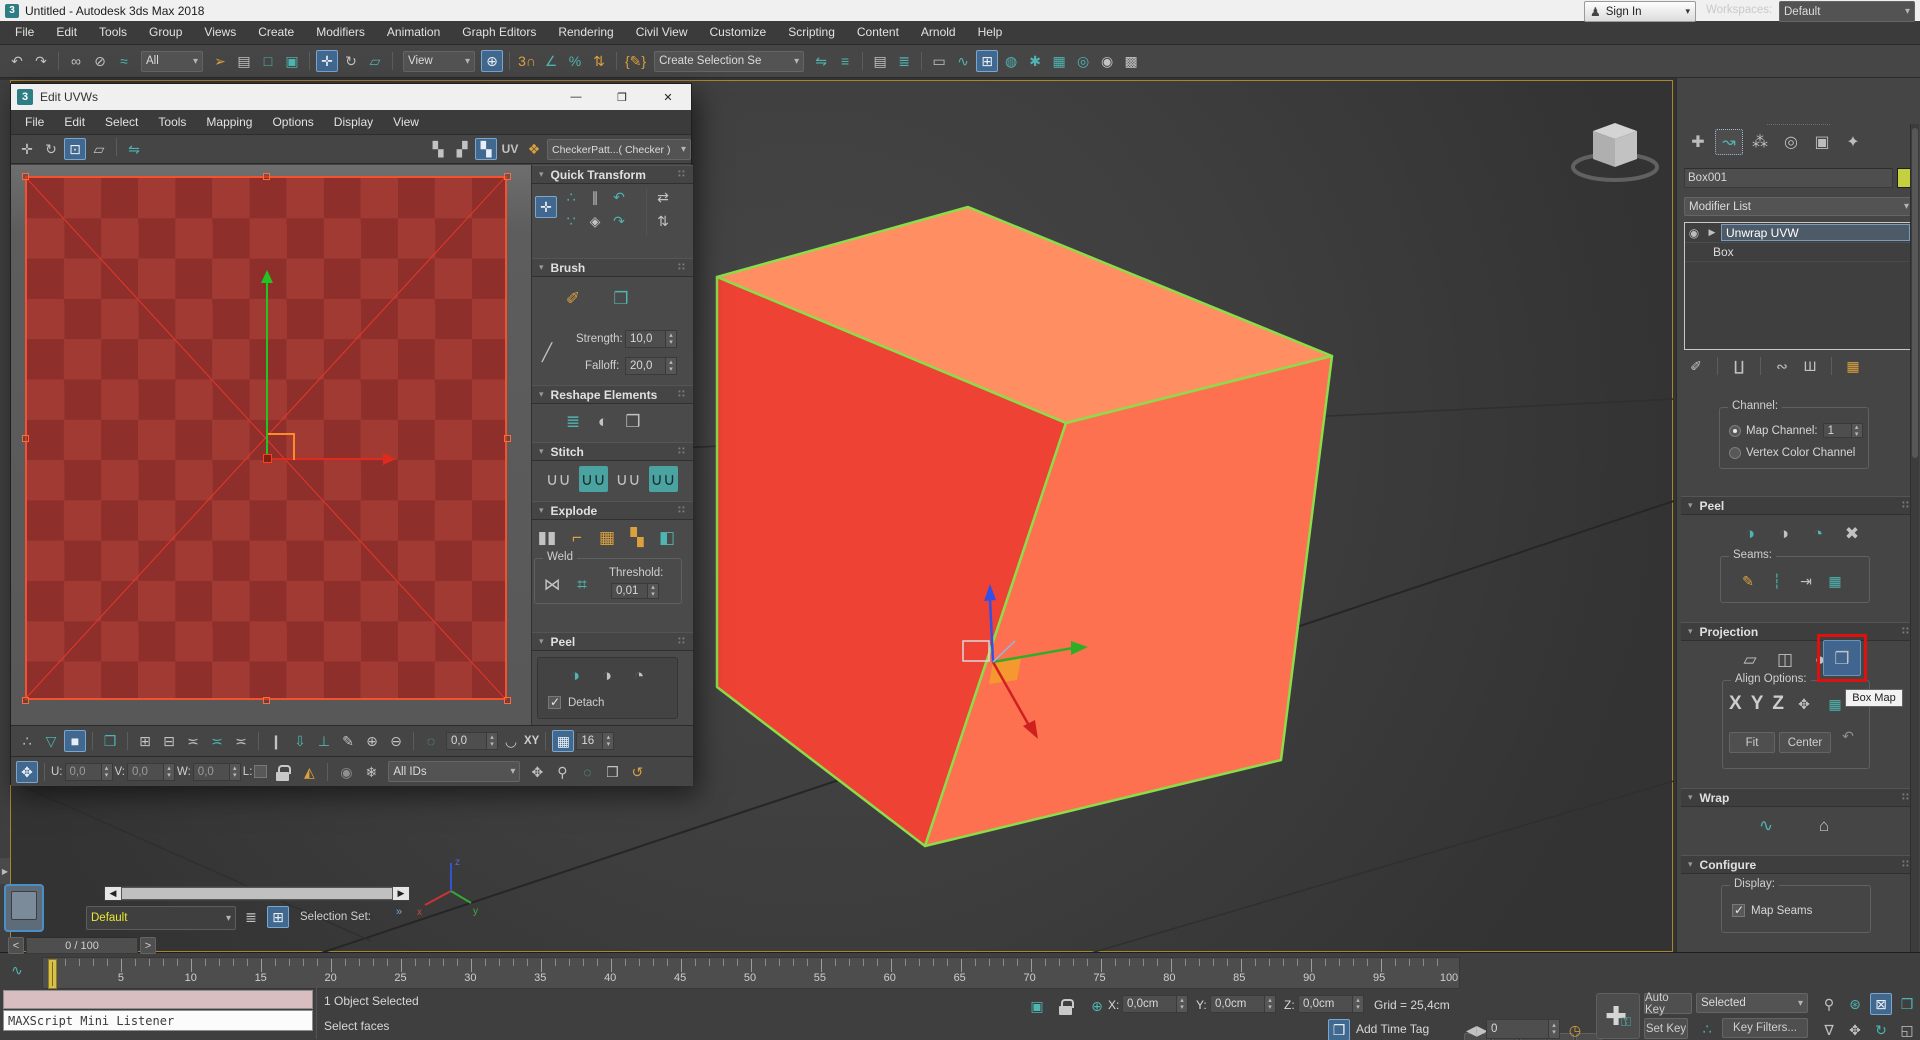 The width and height of the screenshot is (1920, 1040). Describe the element at coordinates (375, 61) in the screenshot. I see `select-and-scale-icon: ▱` at that location.